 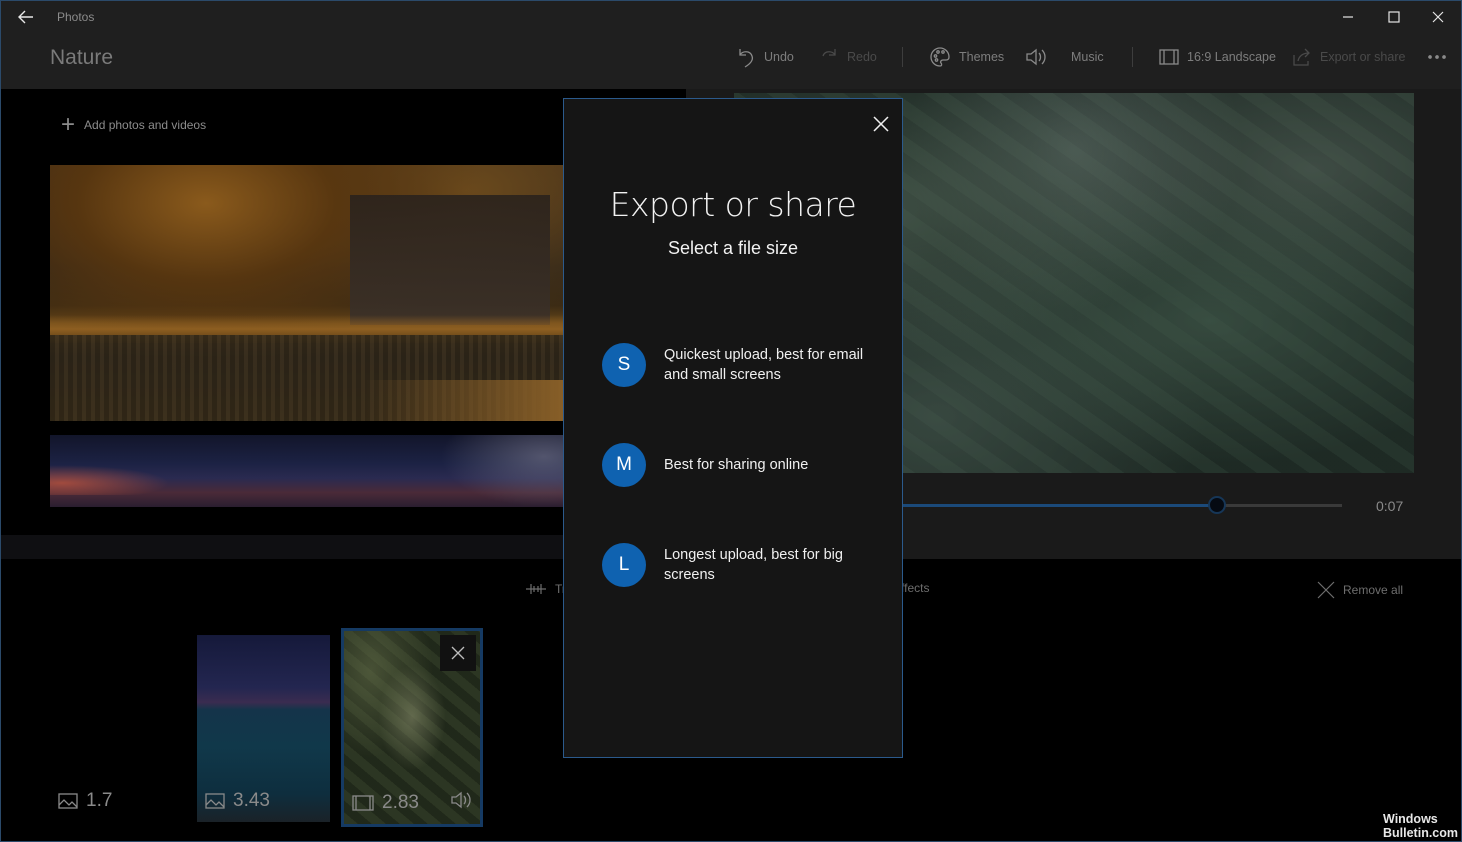 What do you see at coordinates (310, 293) in the screenshot?
I see `library-item-autumn-photo` at bounding box center [310, 293].